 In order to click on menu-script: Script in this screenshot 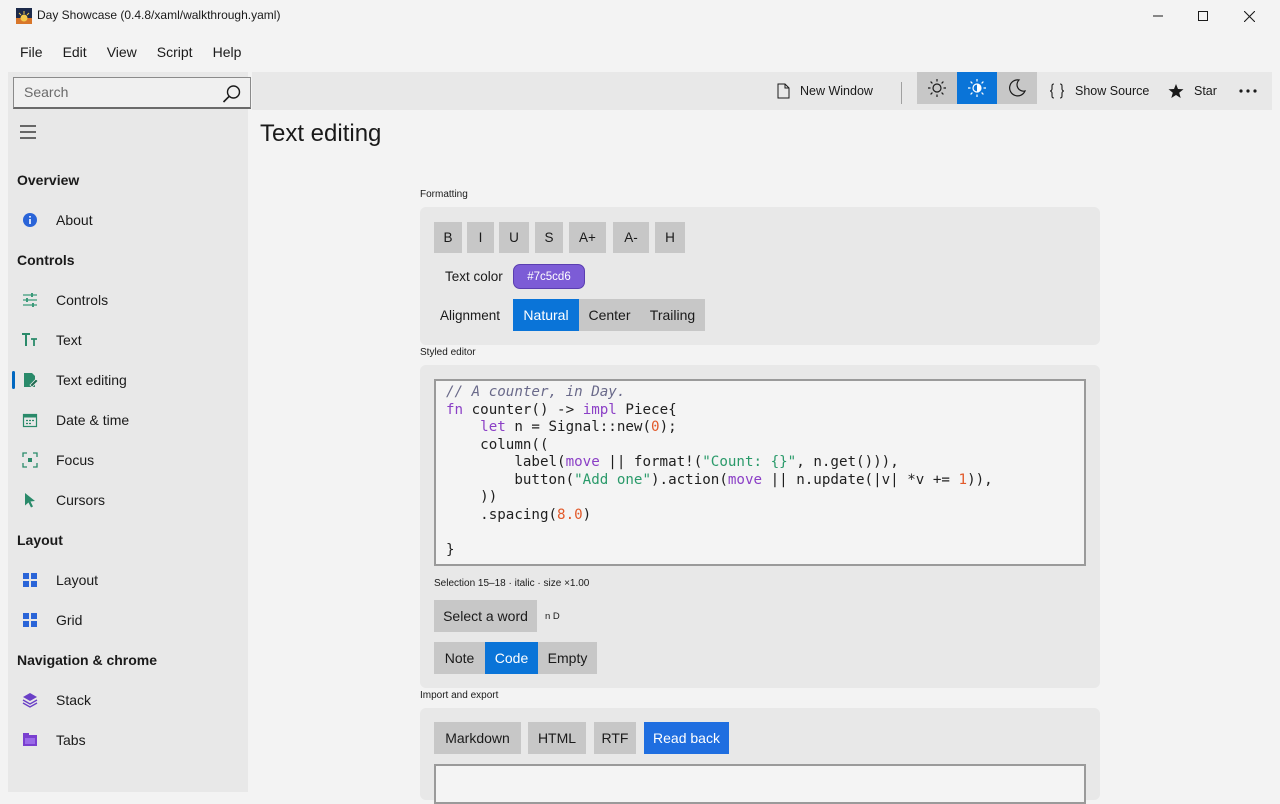, I will do `click(175, 52)`.